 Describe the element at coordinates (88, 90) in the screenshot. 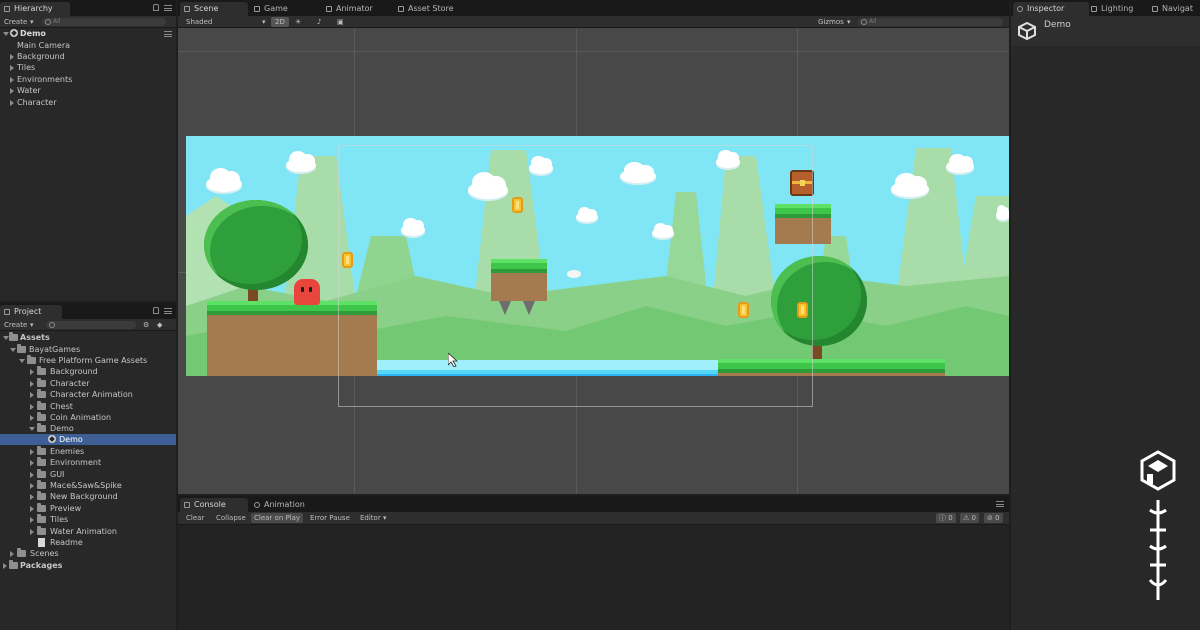

I see `hierarchy-item: Water` at that location.